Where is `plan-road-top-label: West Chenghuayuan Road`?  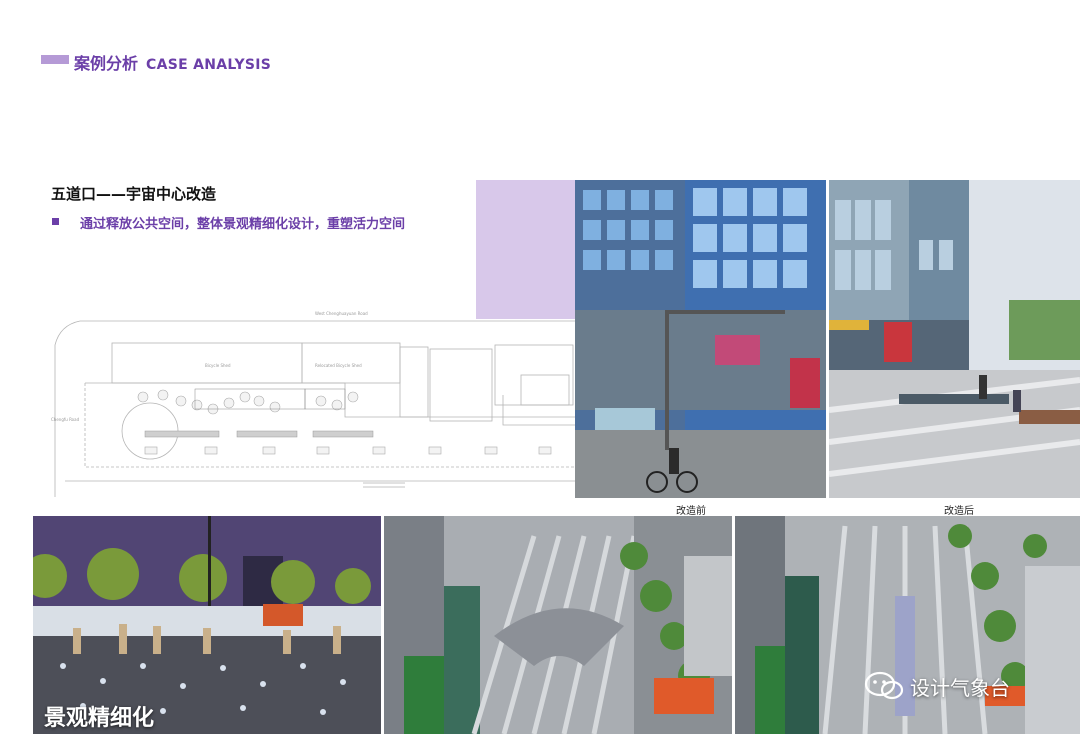 plan-road-top-label: West Chenghuayuan Road is located at coordinates (341, 313).